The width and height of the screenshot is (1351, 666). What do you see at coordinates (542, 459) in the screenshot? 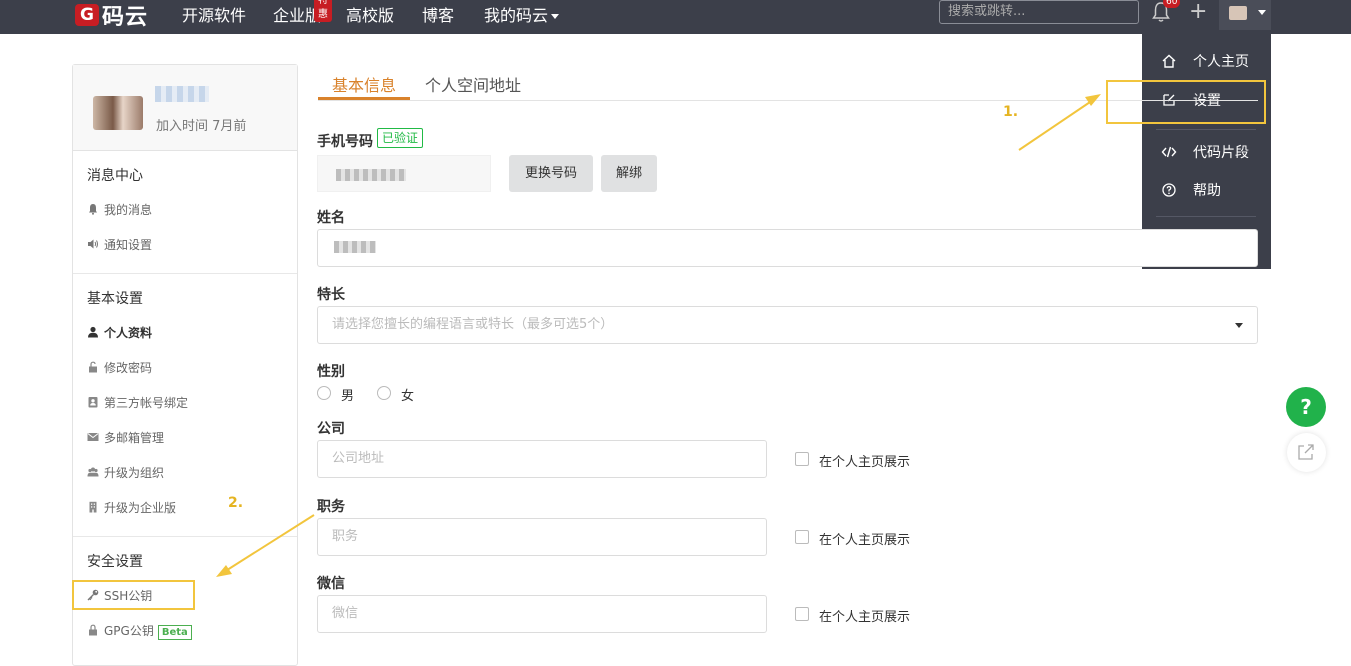
I see `company-input: 公司地址` at bounding box center [542, 459].